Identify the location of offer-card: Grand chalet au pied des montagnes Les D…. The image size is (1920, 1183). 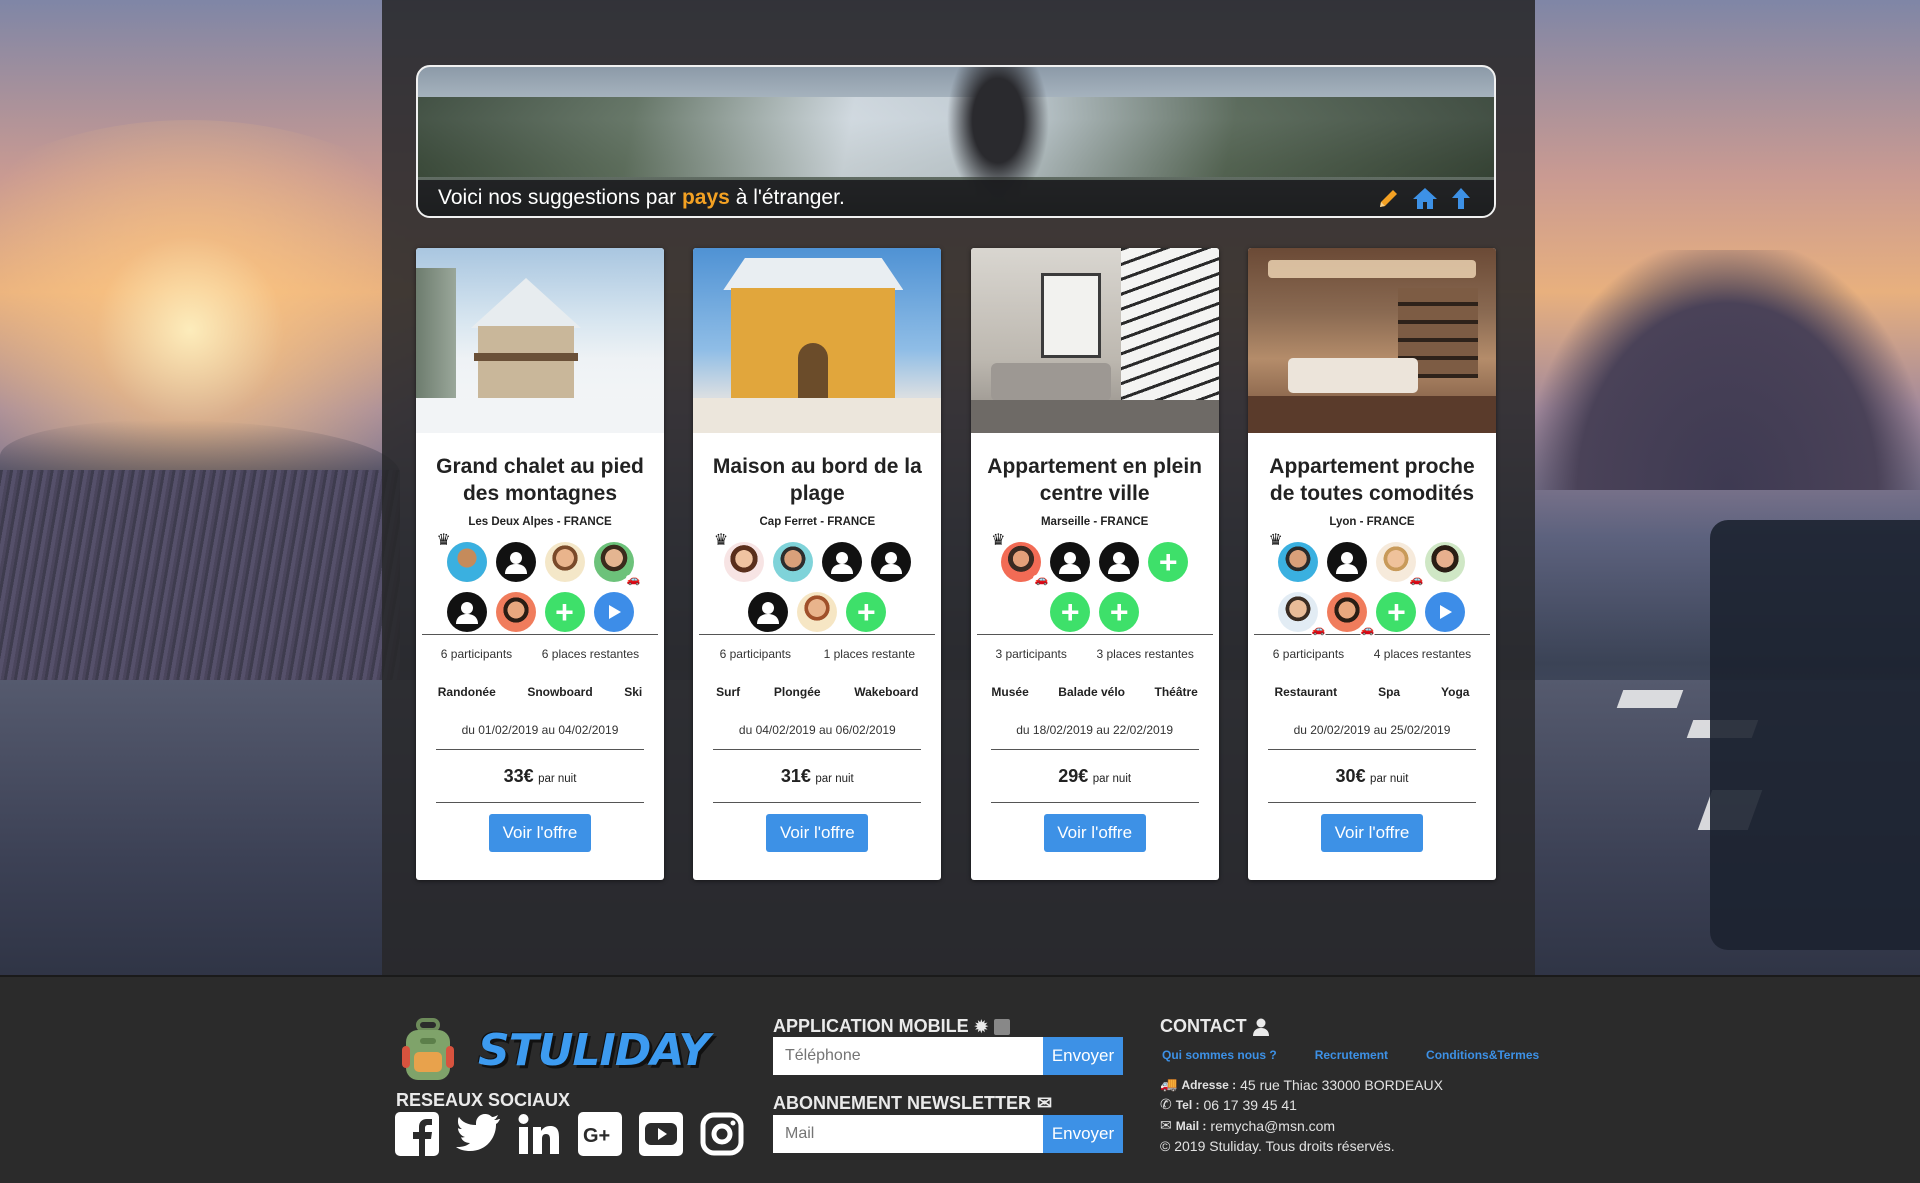
(540, 564).